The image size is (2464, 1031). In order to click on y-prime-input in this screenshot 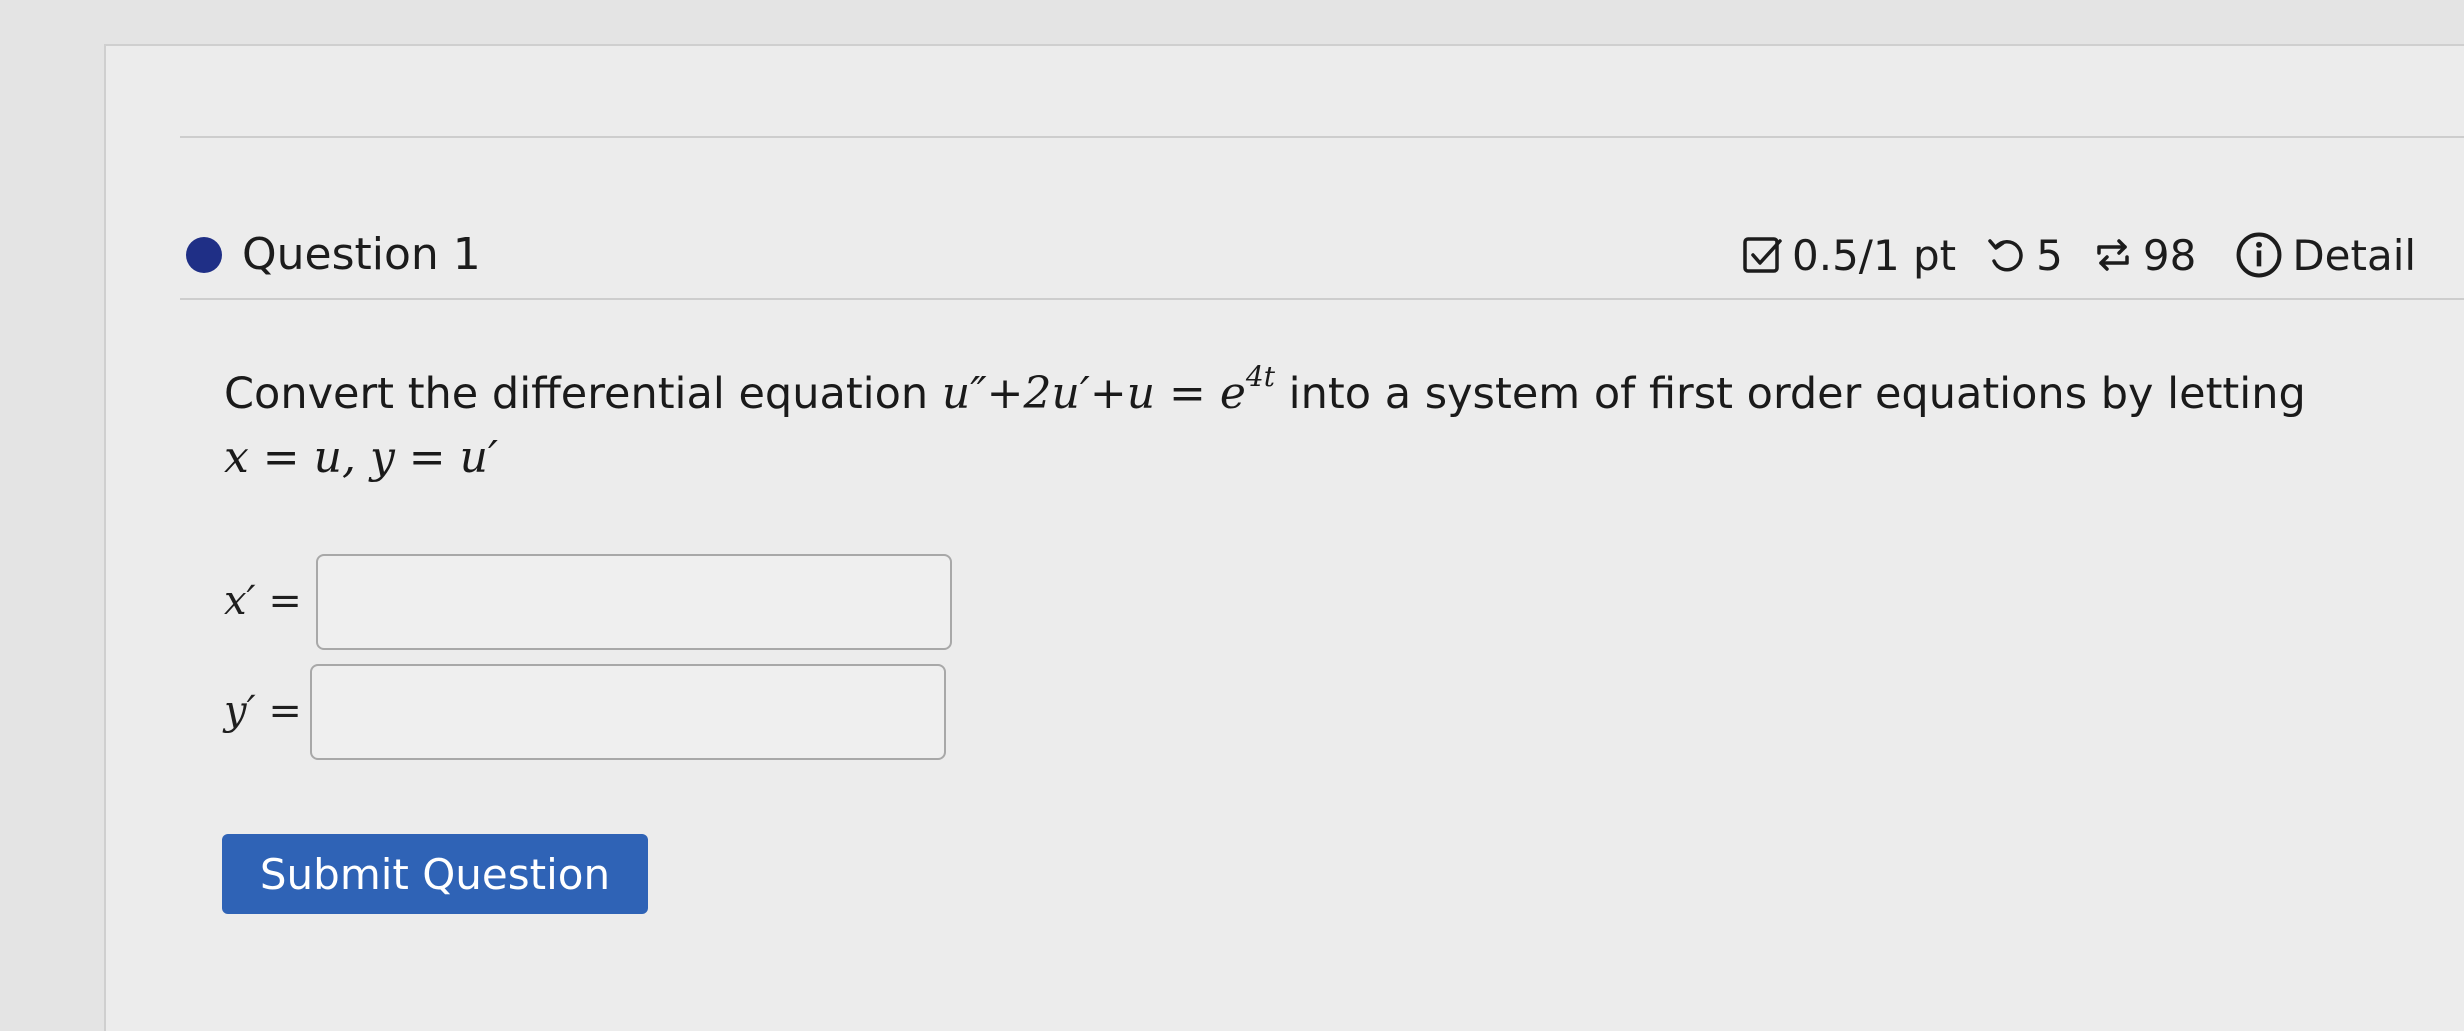, I will do `click(628, 712)`.